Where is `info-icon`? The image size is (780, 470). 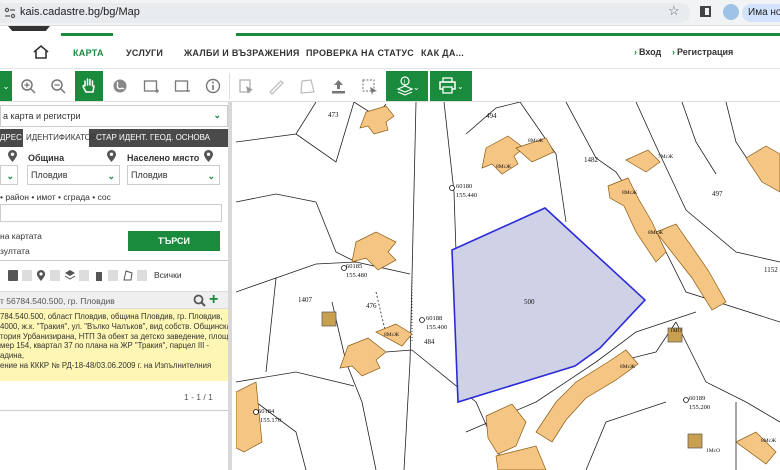 info-icon is located at coordinates (213, 86).